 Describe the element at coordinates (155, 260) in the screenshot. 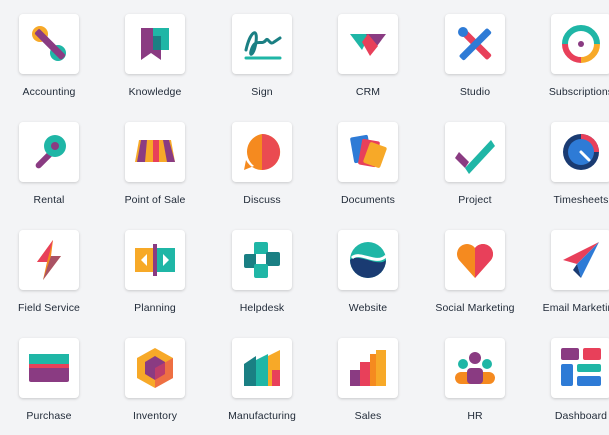

I see `planning-icon` at that location.